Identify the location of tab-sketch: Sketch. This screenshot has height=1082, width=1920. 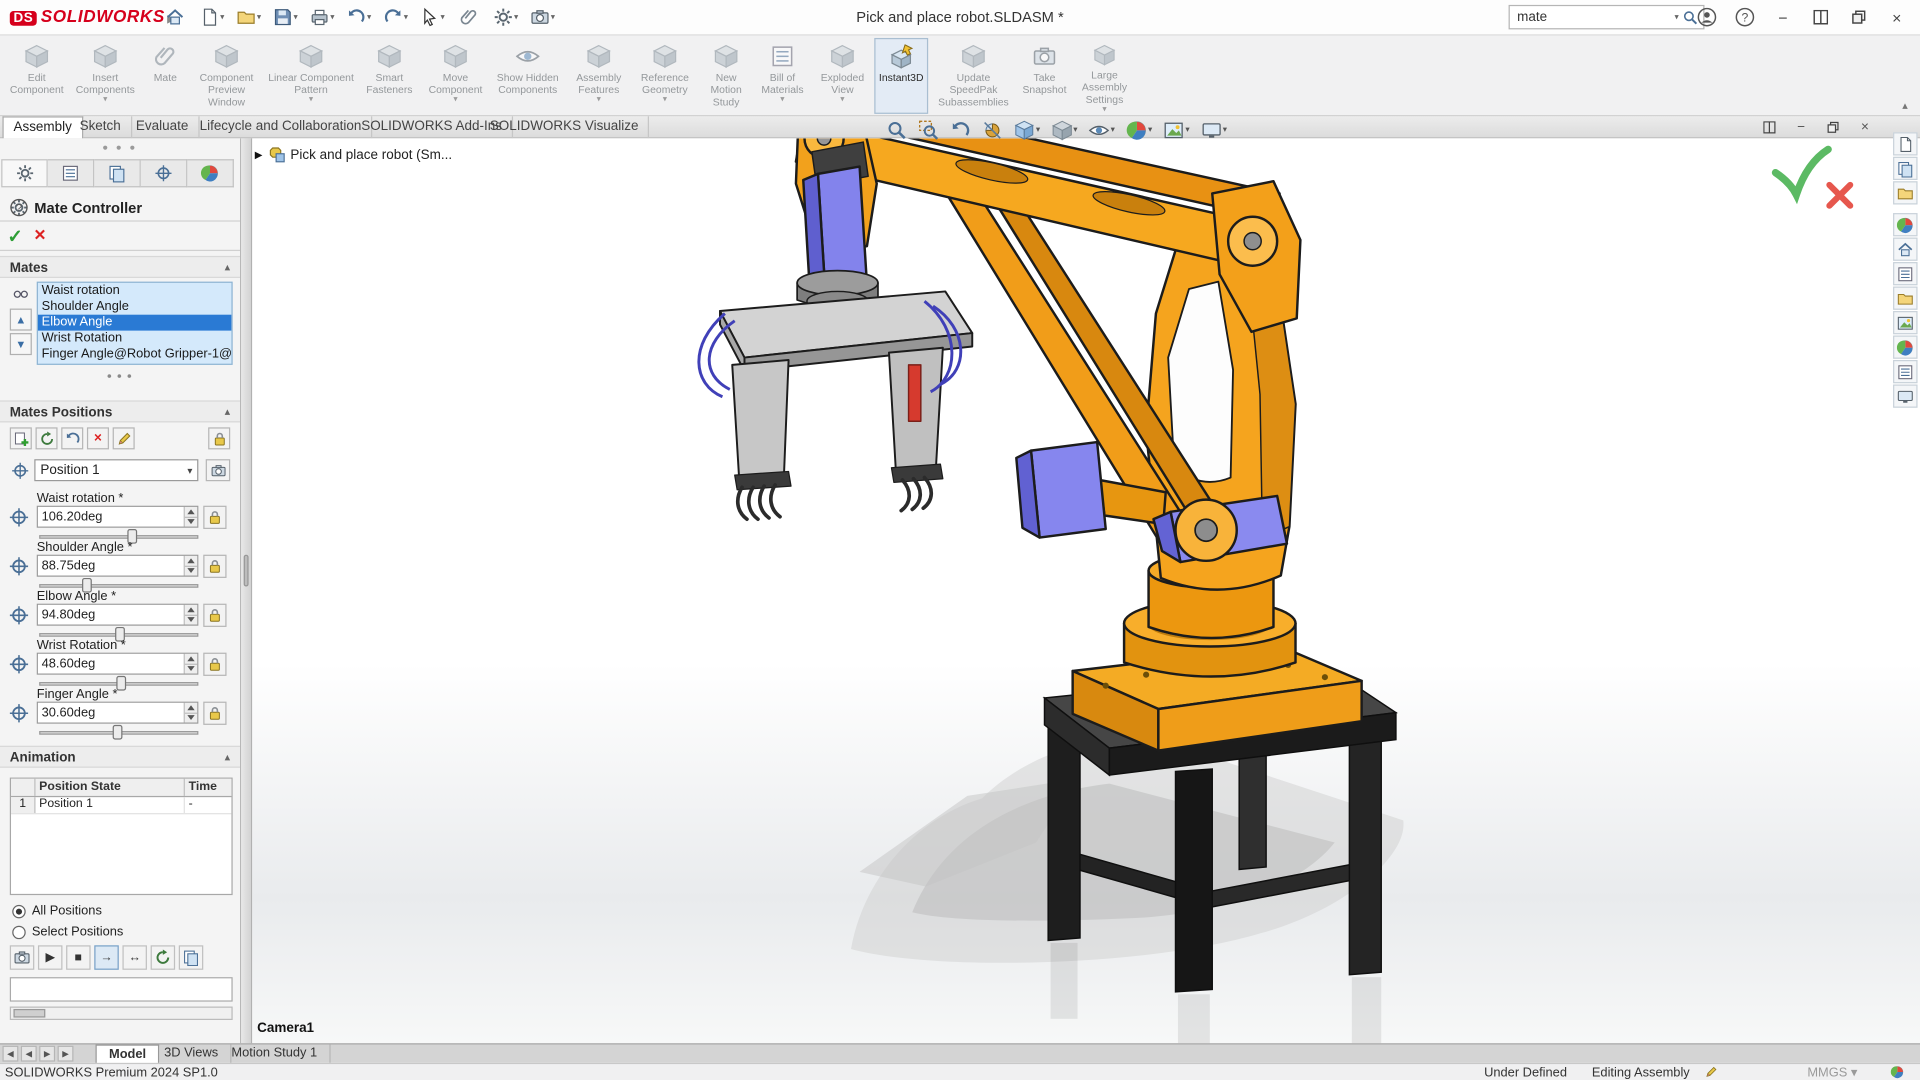
(101, 127).